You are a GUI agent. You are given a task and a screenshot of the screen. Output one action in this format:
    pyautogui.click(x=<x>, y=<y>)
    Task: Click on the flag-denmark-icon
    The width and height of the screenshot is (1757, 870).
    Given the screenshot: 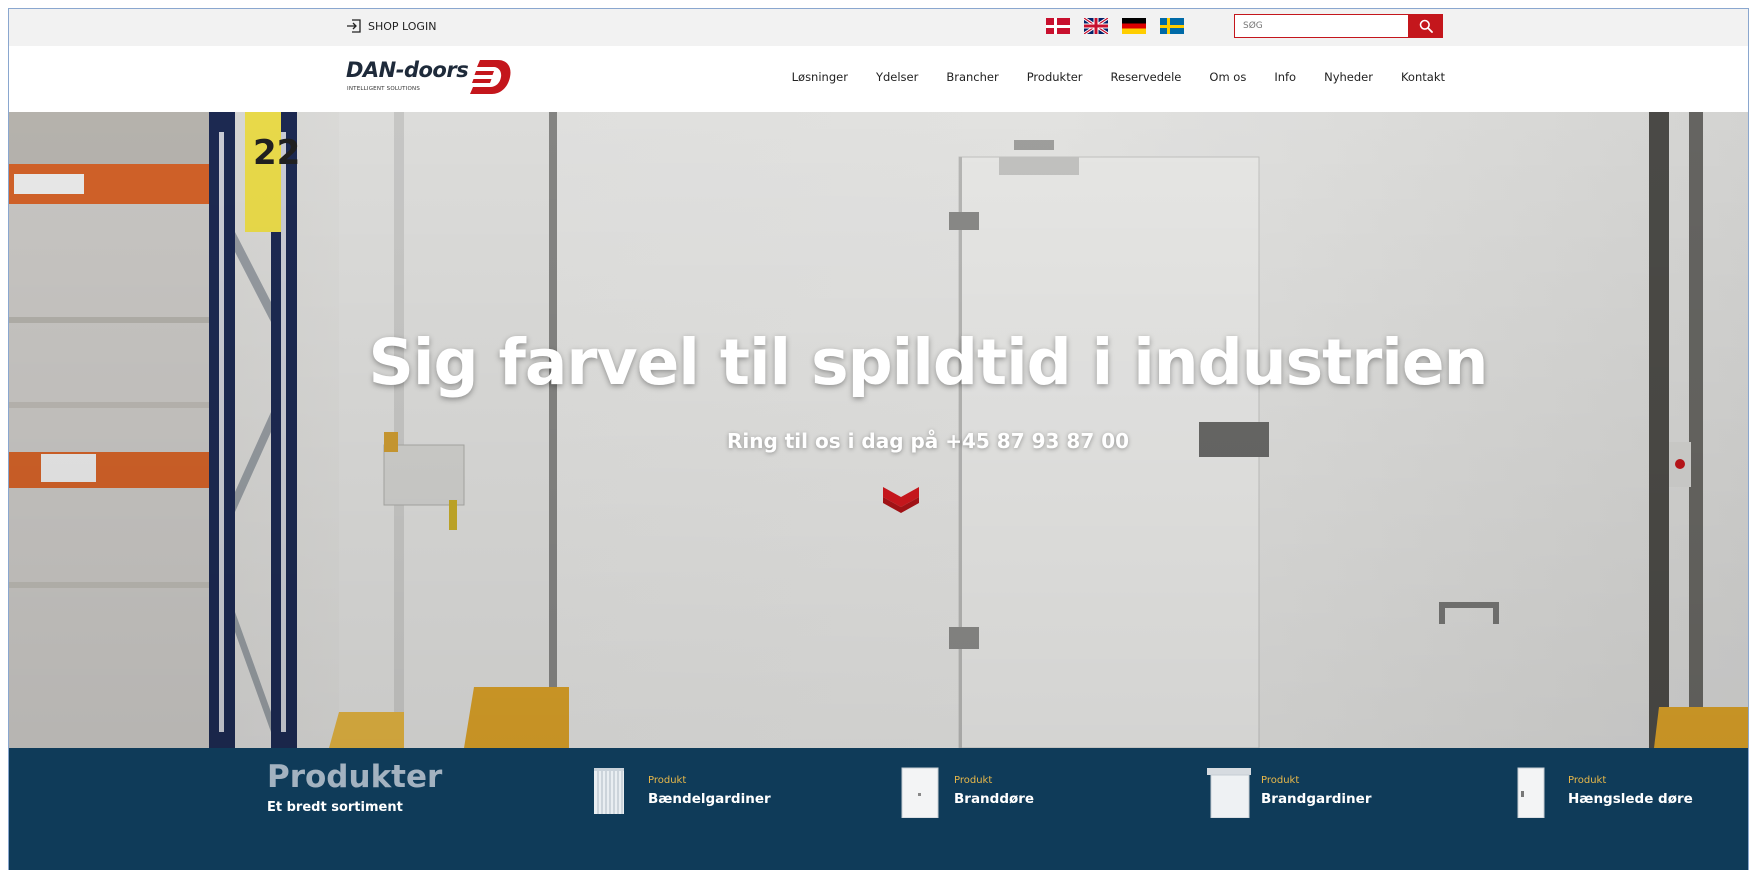 What is the action you would take?
    pyautogui.click(x=1058, y=26)
    